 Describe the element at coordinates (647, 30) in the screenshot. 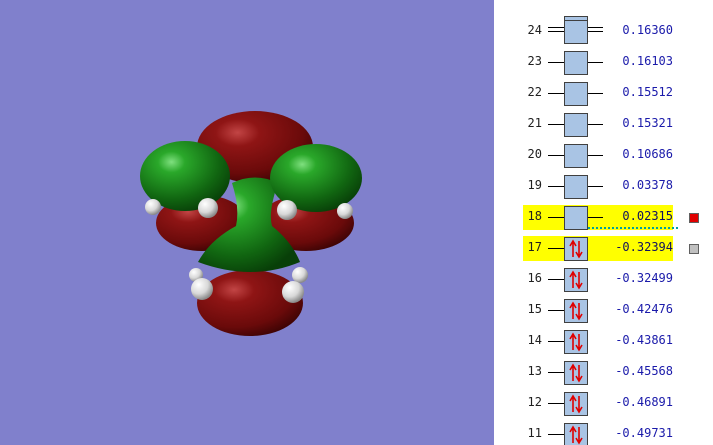

I see `orbital-energy: 0.16360` at that location.